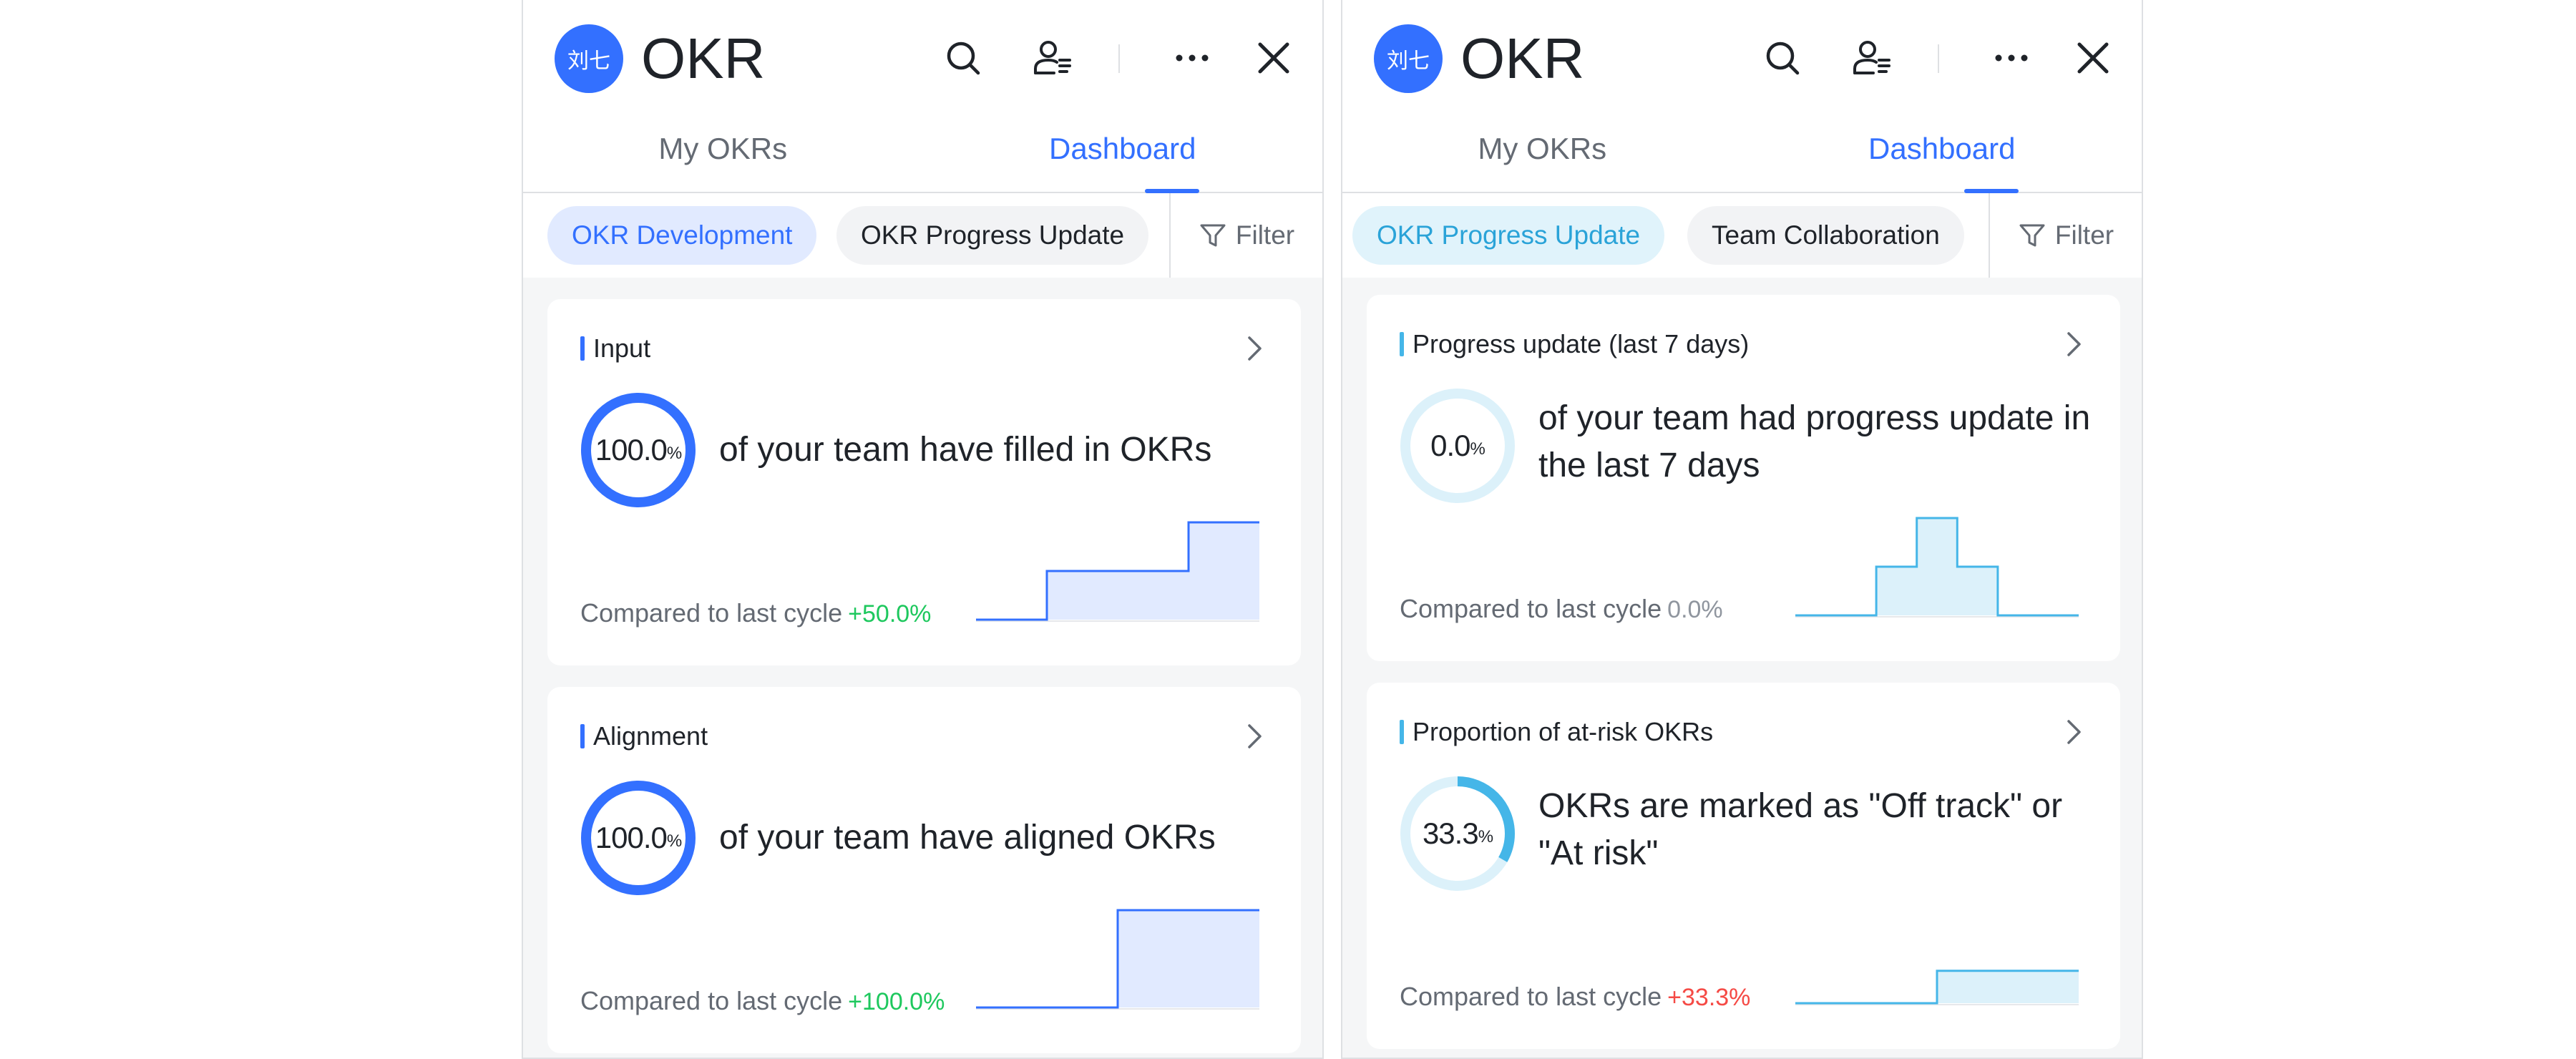  What do you see at coordinates (1581, 343) in the screenshot?
I see `card-title: Progress update (last 7 days)` at bounding box center [1581, 343].